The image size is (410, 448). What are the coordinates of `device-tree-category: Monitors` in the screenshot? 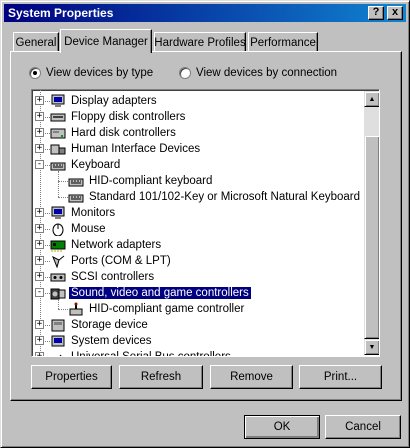 It's located at (83, 213).